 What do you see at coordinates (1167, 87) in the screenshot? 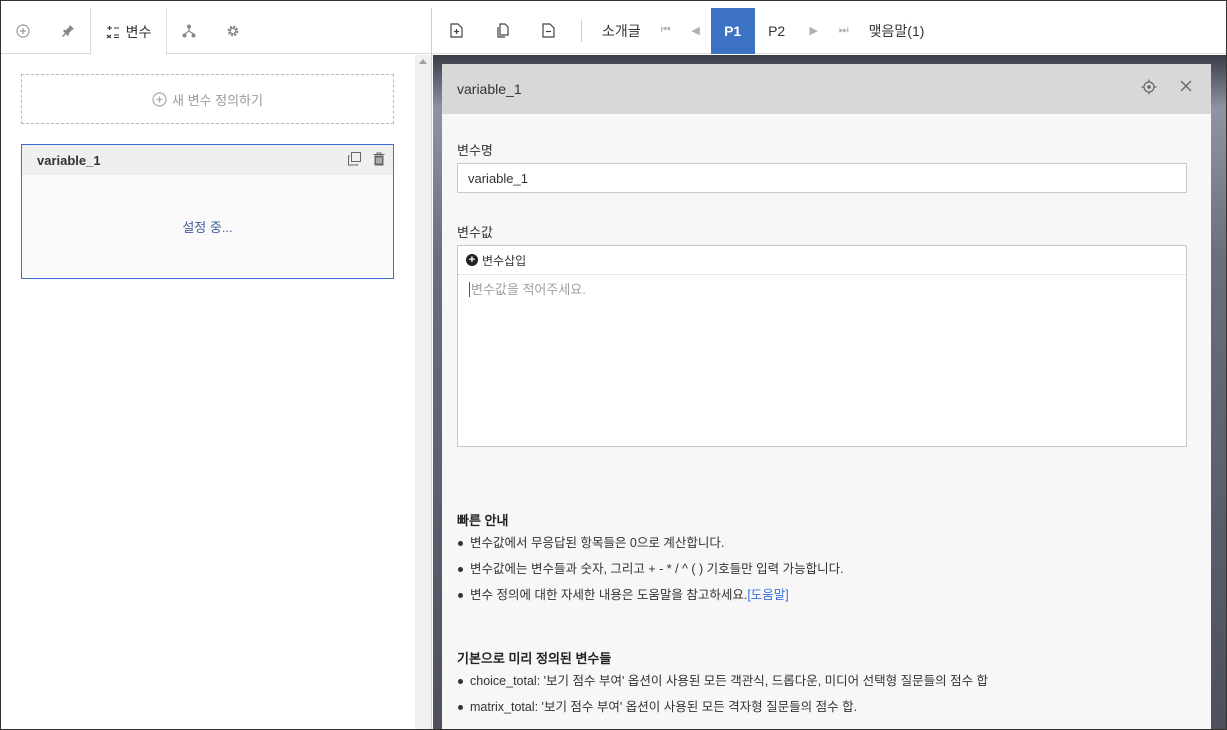
I see `panel-header-actions` at bounding box center [1167, 87].